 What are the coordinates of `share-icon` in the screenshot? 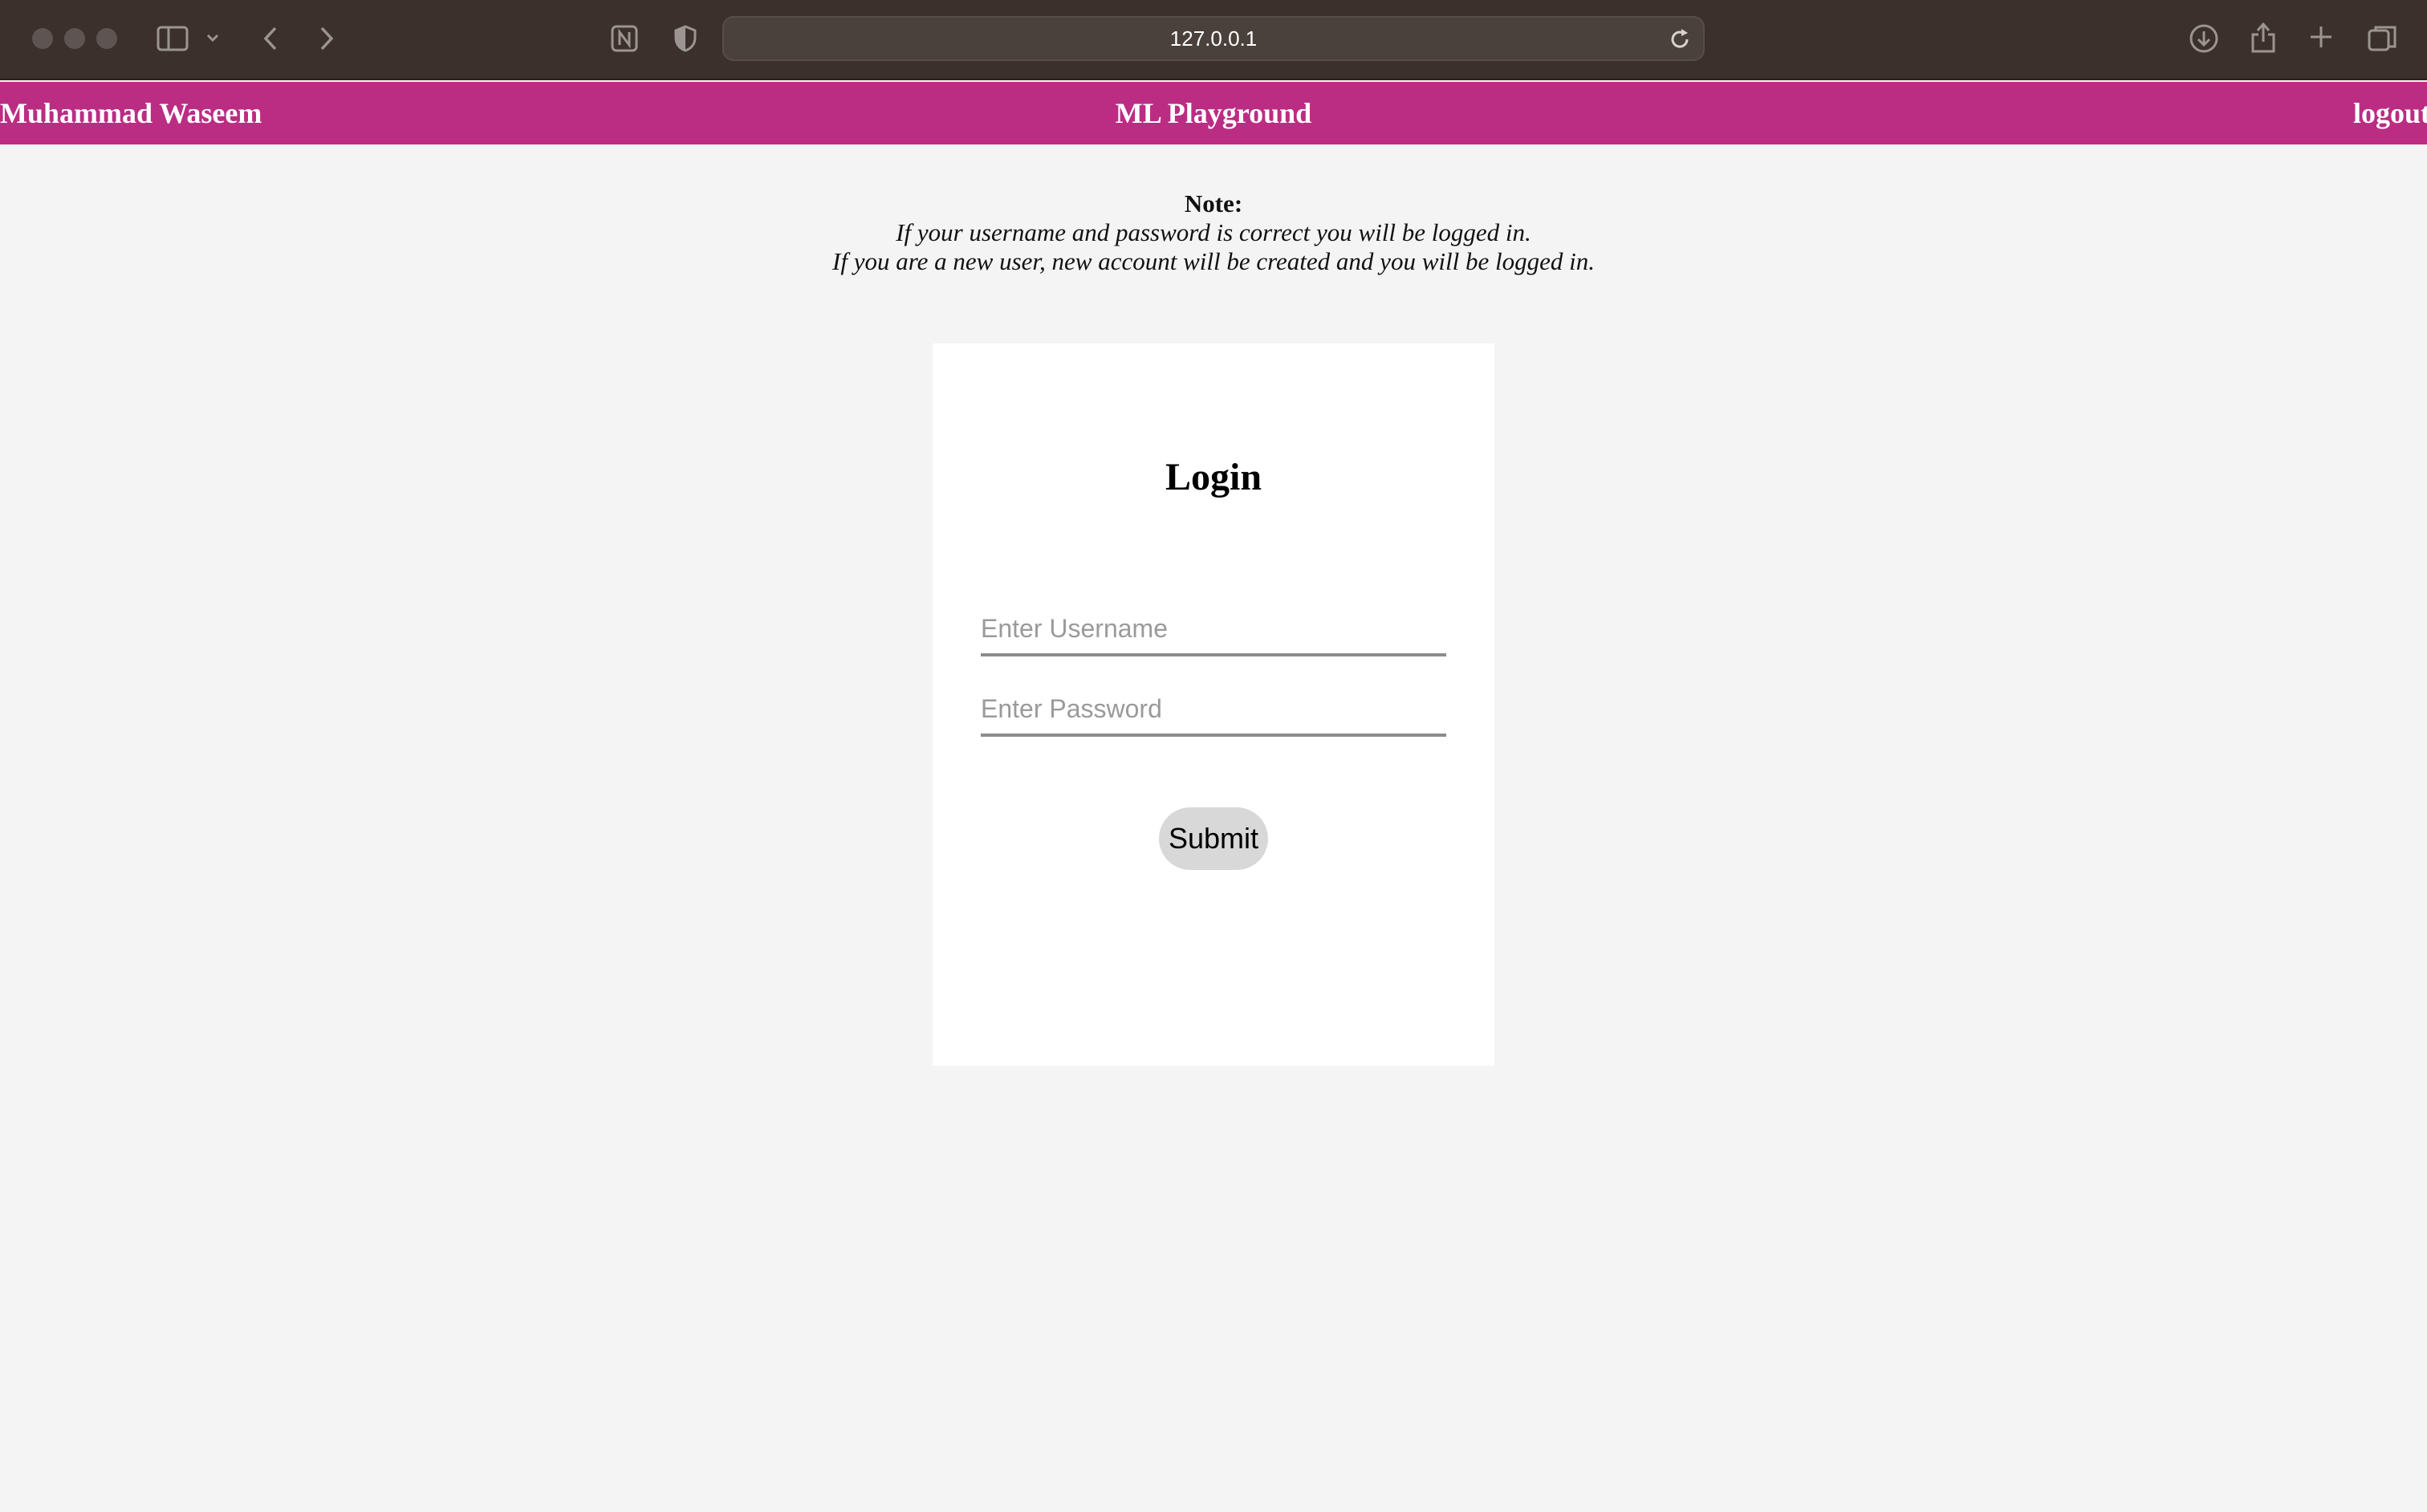 It's located at (2263, 37).